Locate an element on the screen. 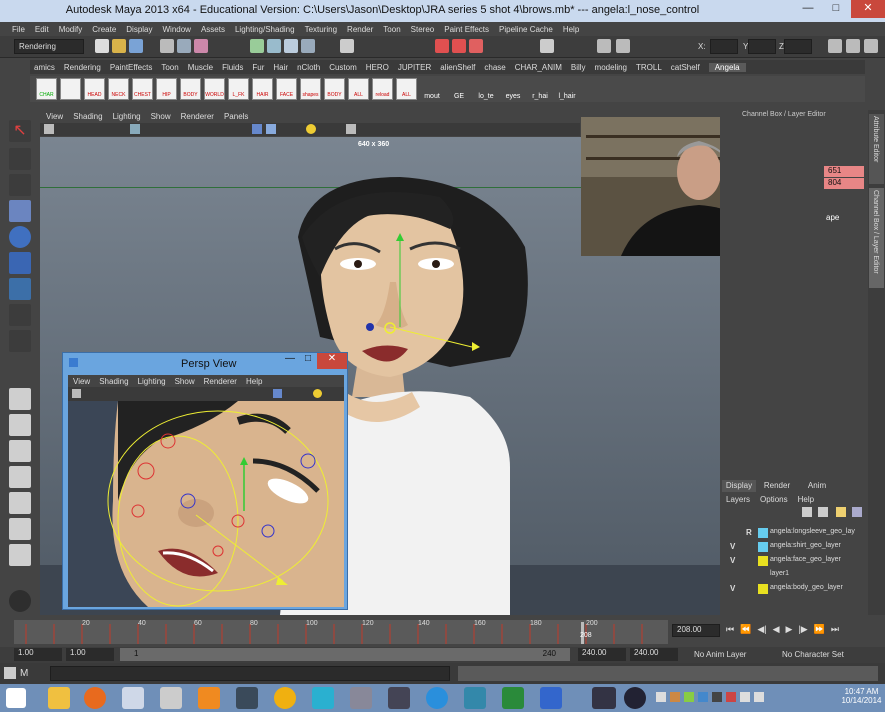 Image resolution: width=885 pixels, height=712 pixels. shelf-script-button: mout is located at coordinates (432, 89).